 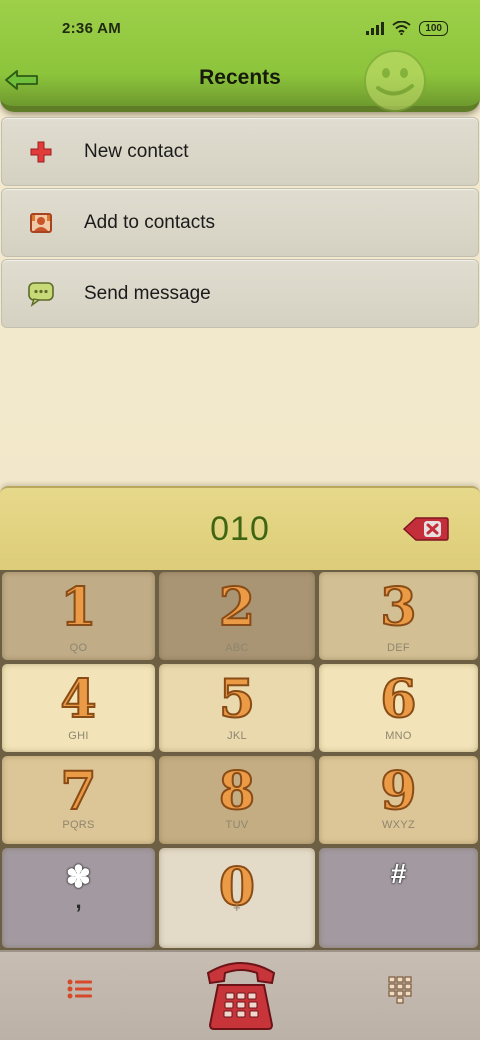 I want to click on key-6: 6 MNO, so click(x=398, y=708).